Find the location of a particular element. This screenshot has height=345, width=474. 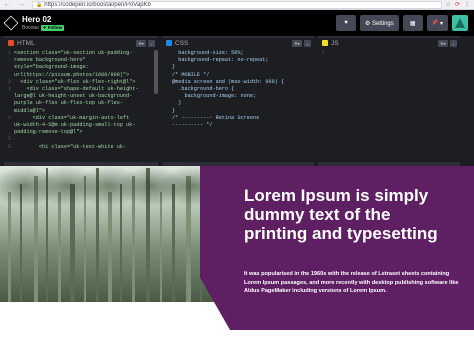

code-text: <div class="uk-margin-auto-left is located at coordinates (72, 117).